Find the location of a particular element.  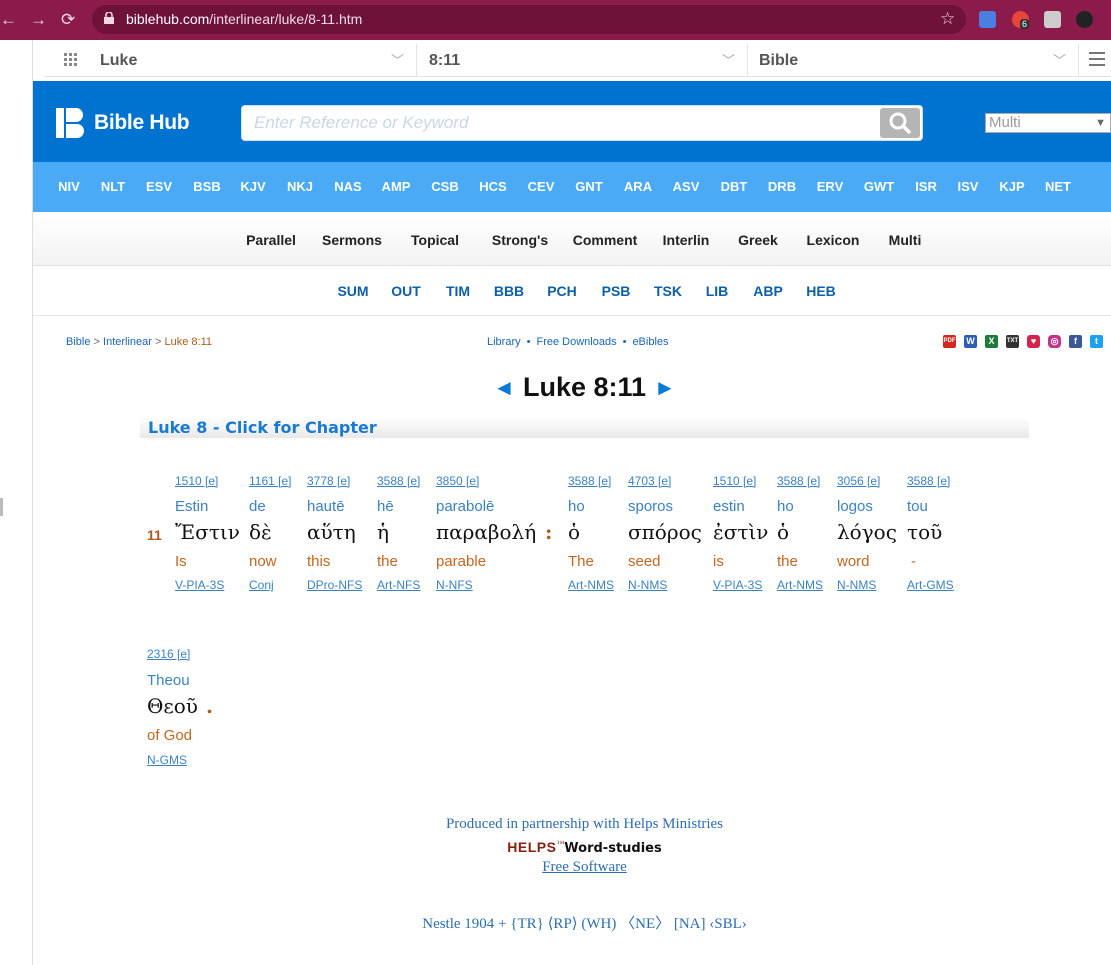

chapter-link: Luke 8 - Click for Chapter is located at coordinates (262, 427).